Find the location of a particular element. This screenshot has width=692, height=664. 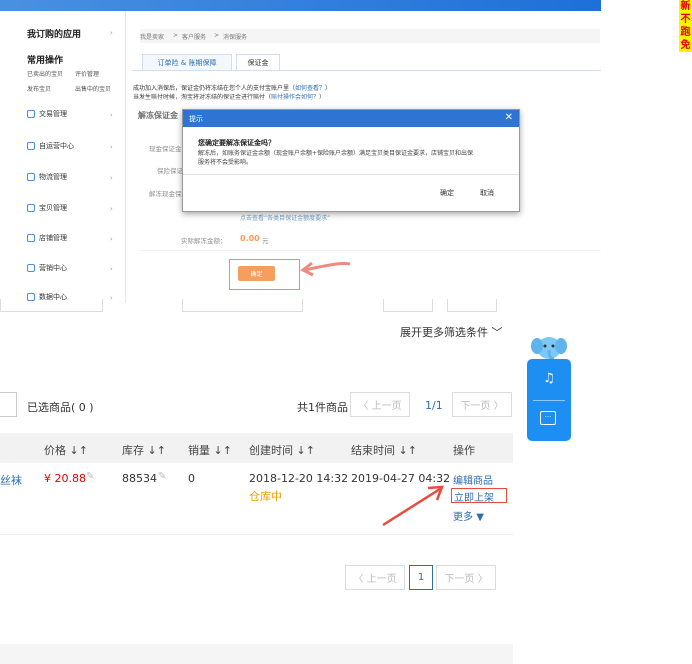

edit-product-link: 编辑商品 is located at coordinates (473, 479).